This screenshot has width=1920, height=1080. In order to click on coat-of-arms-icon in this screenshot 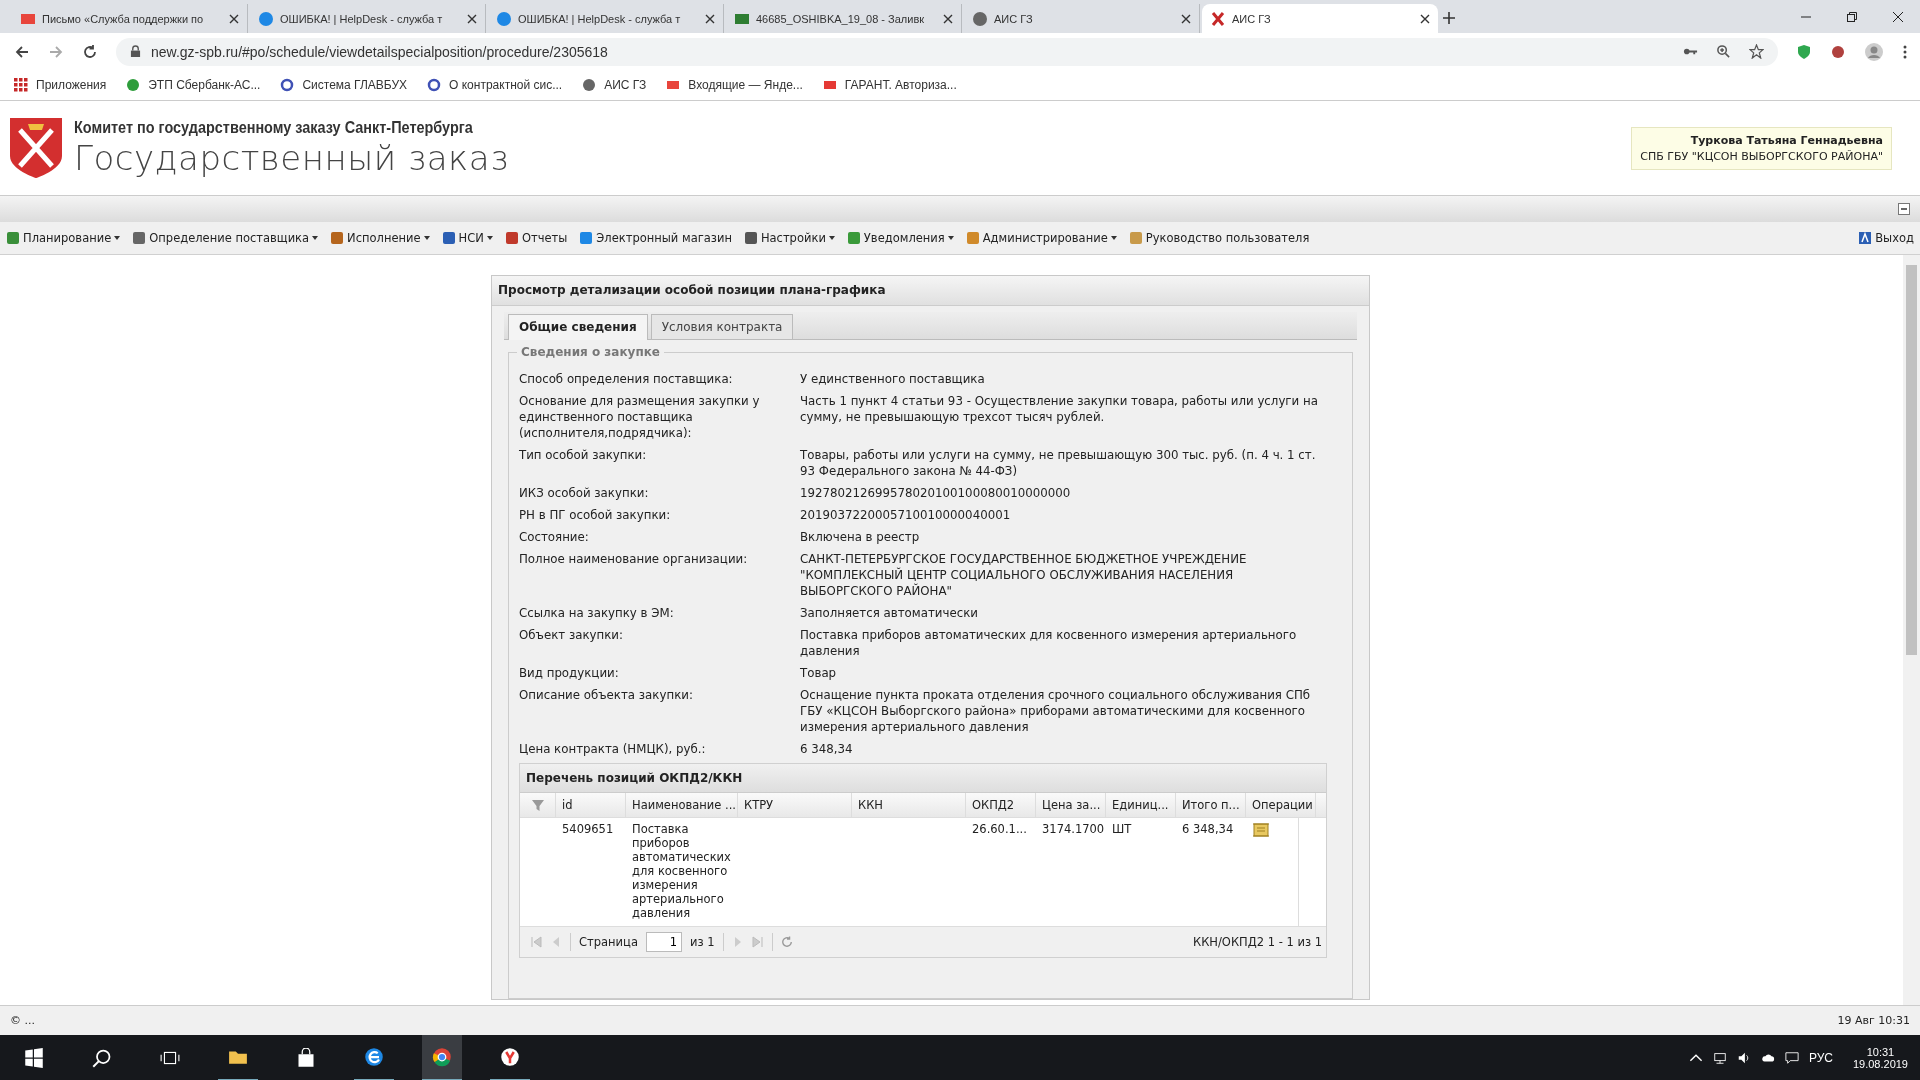, I will do `click(36, 148)`.